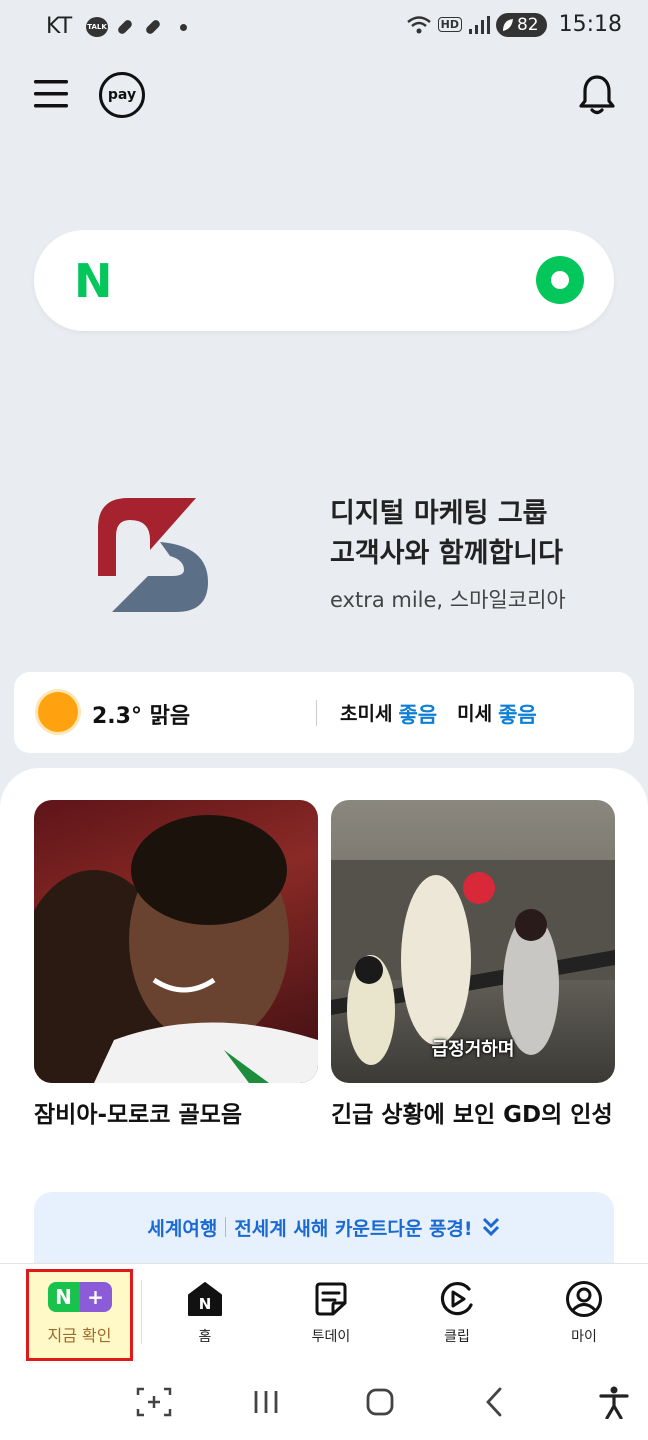 This screenshot has height=1440, width=648. I want to click on battery-indicator: 82, so click(521, 24).